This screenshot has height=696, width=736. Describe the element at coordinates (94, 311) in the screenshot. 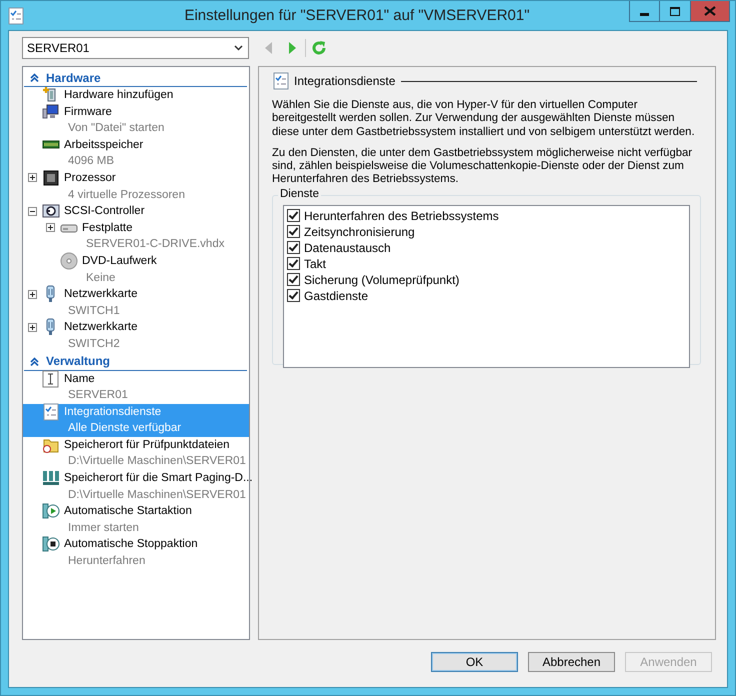

I see `item-value: SWITCH1` at that location.